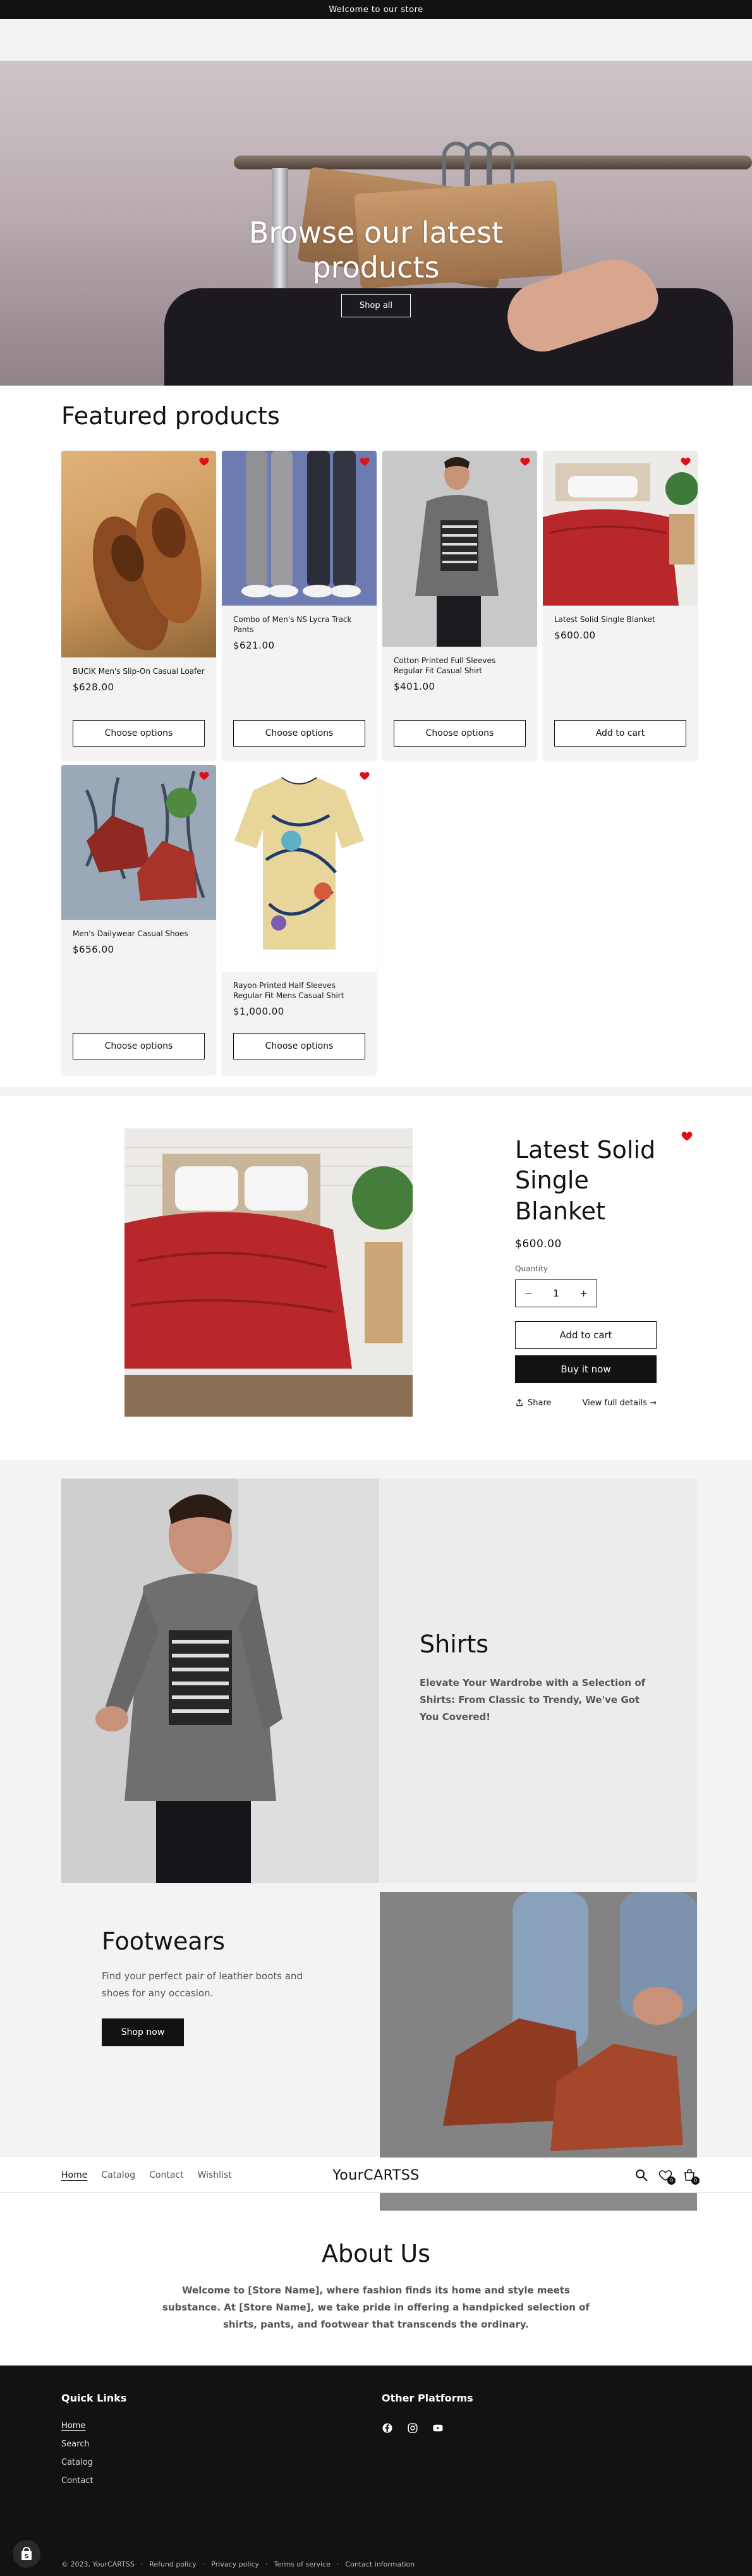 The height and width of the screenshot is (2576, 752). Describe the element at coordinates (118, 2175) in the screenshot. I see `nav-catalog: Catalog` at that location.